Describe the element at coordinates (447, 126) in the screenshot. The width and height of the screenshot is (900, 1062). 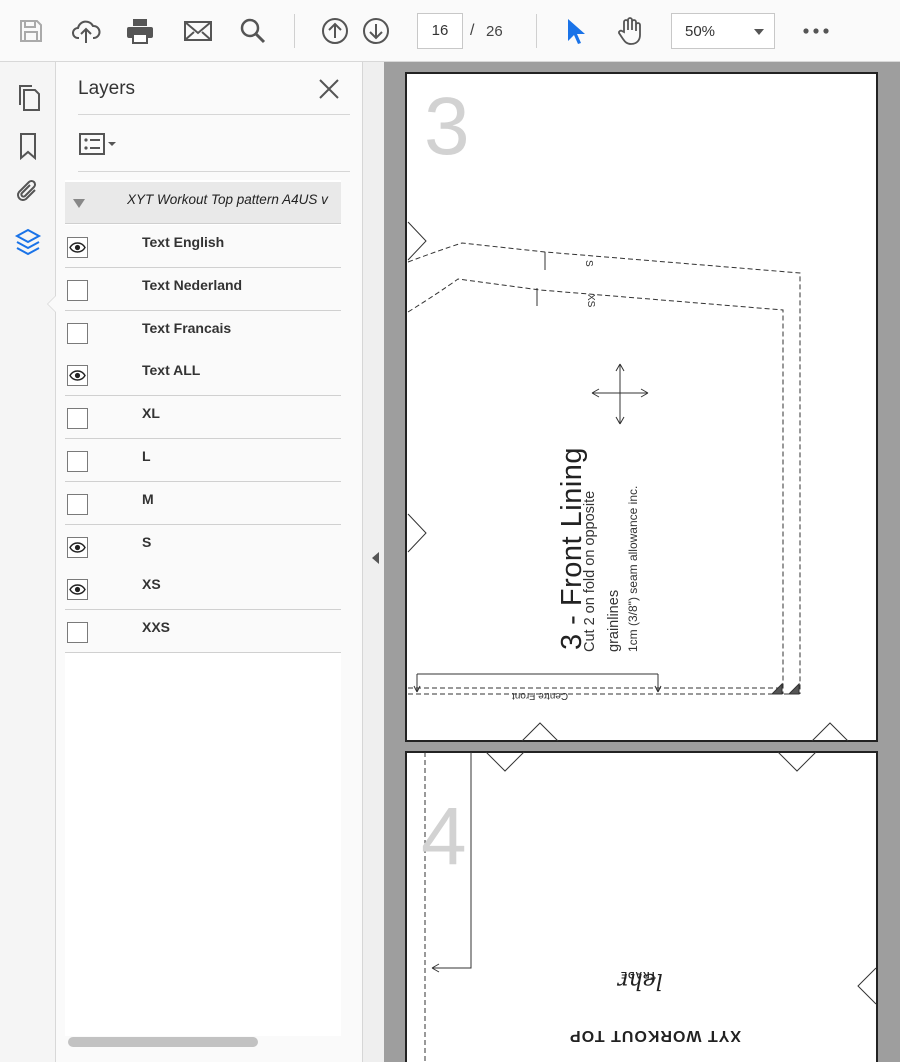
I see `page-number-label: 3` at that location.